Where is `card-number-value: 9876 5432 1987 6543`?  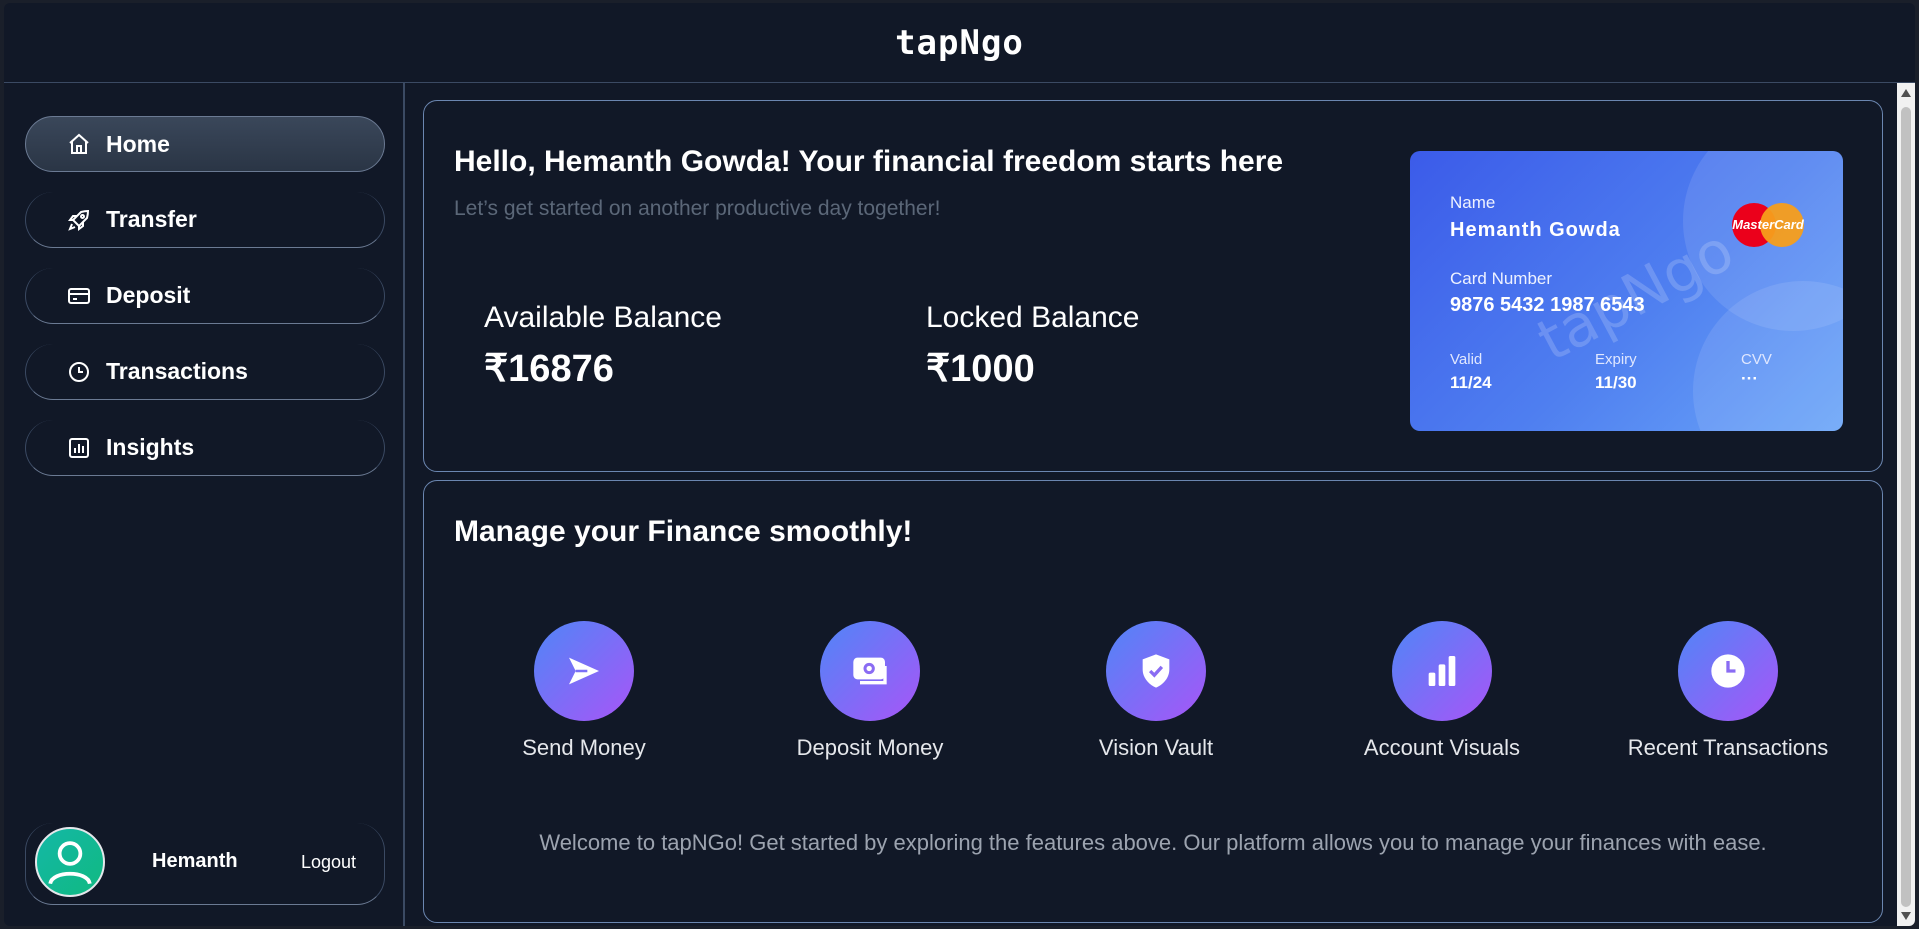 card-number-value: 9876 5432 1987 6543 is located at coordinates (1547, 305).